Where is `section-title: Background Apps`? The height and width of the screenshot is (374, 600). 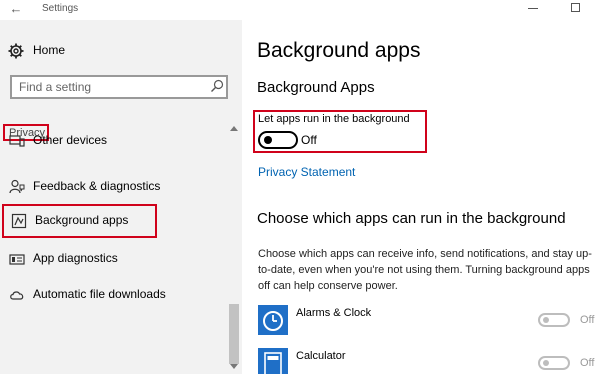 section-title: Background Apps is located at coordinates (316, 87).